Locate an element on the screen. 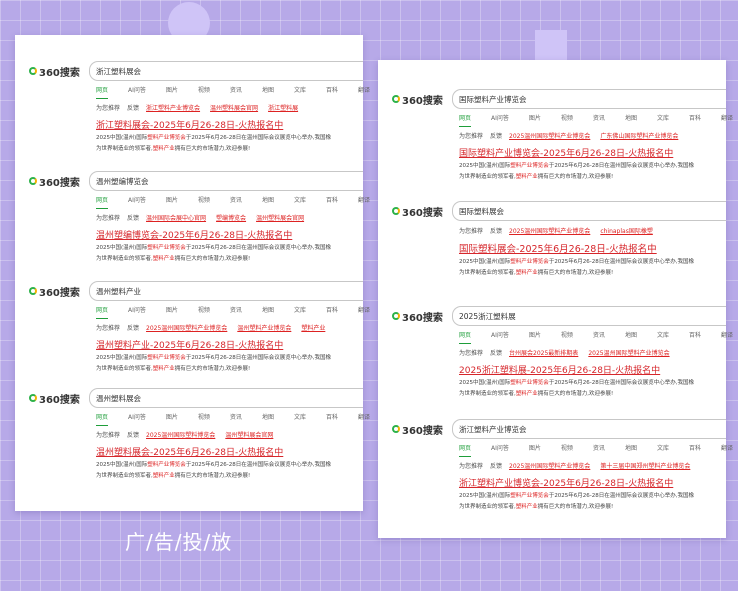  search-input: 浙江塑料产业博览会 is located at coordinates (589, 429).